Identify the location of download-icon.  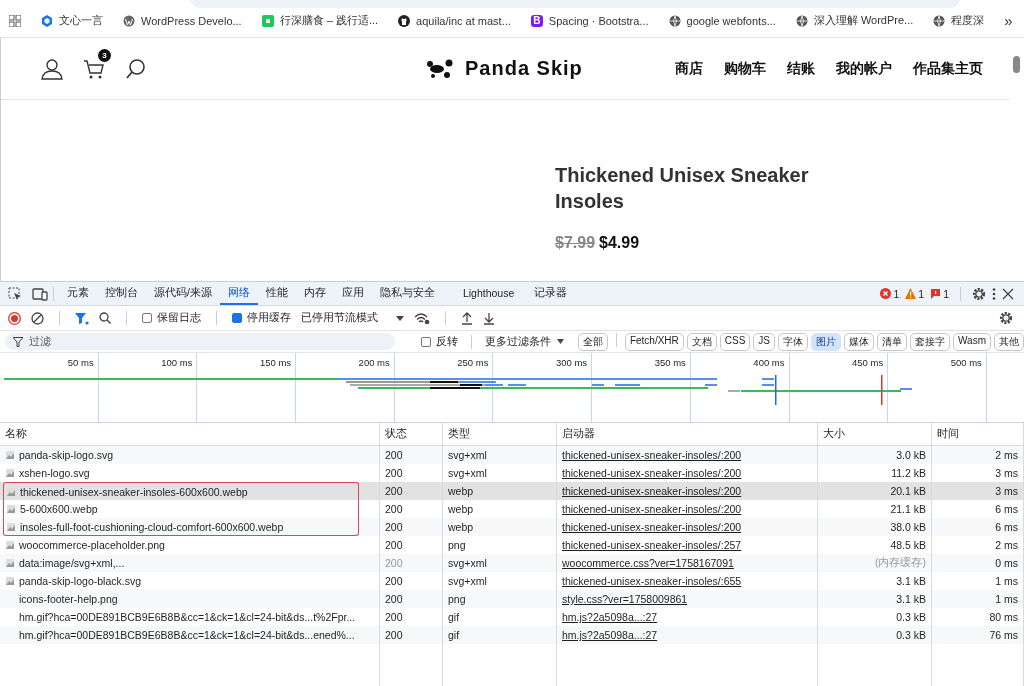
(489, 318).